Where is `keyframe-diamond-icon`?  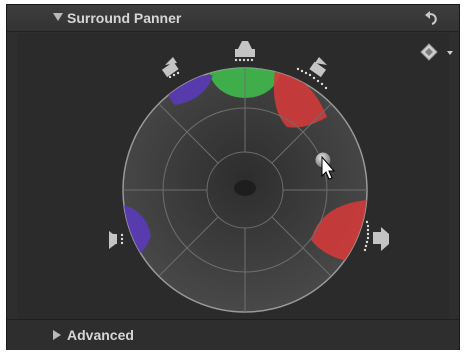 keyframe-diamond-icon is located at coordinates (429, 52).